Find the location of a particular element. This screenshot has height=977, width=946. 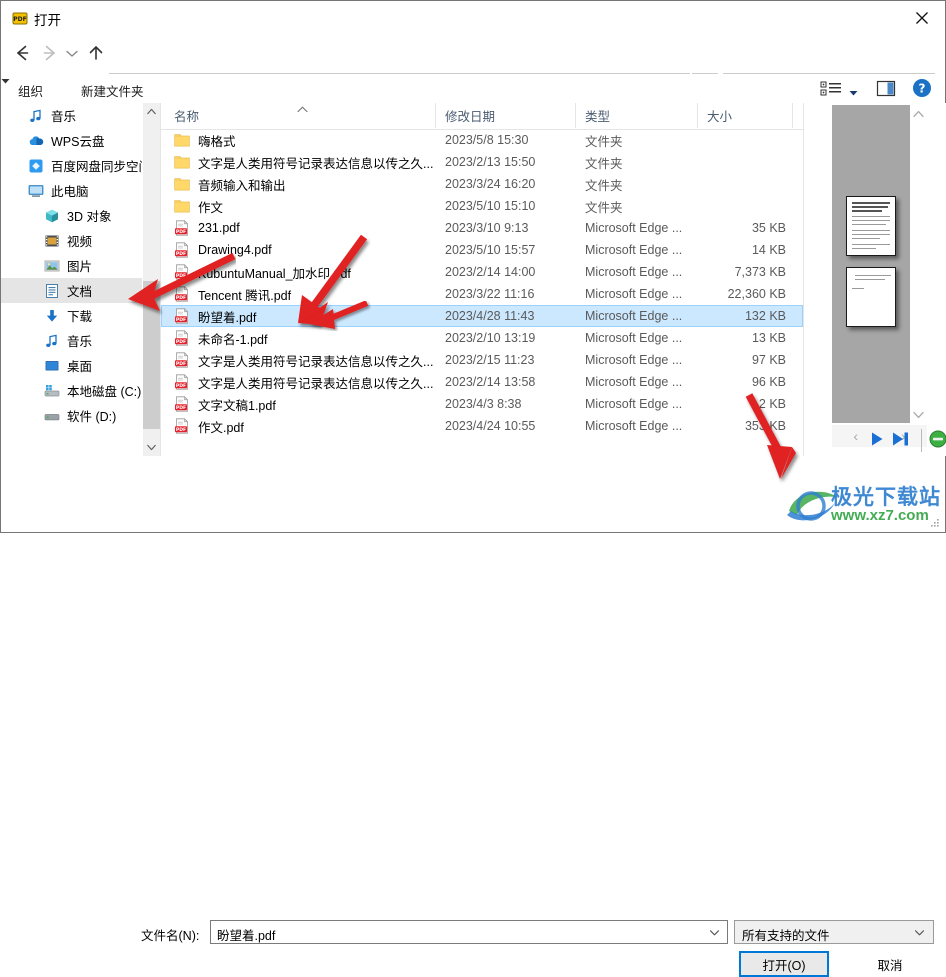

open-button: 打开(O) is located at coordinates (784, 964).